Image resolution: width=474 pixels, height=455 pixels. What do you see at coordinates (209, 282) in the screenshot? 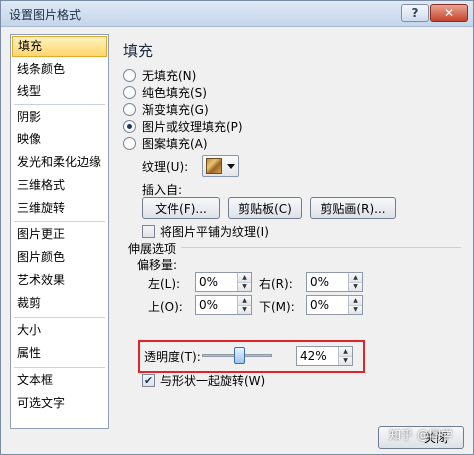
I see `offset-left-value: 0%` at bounding box center [209, 282].